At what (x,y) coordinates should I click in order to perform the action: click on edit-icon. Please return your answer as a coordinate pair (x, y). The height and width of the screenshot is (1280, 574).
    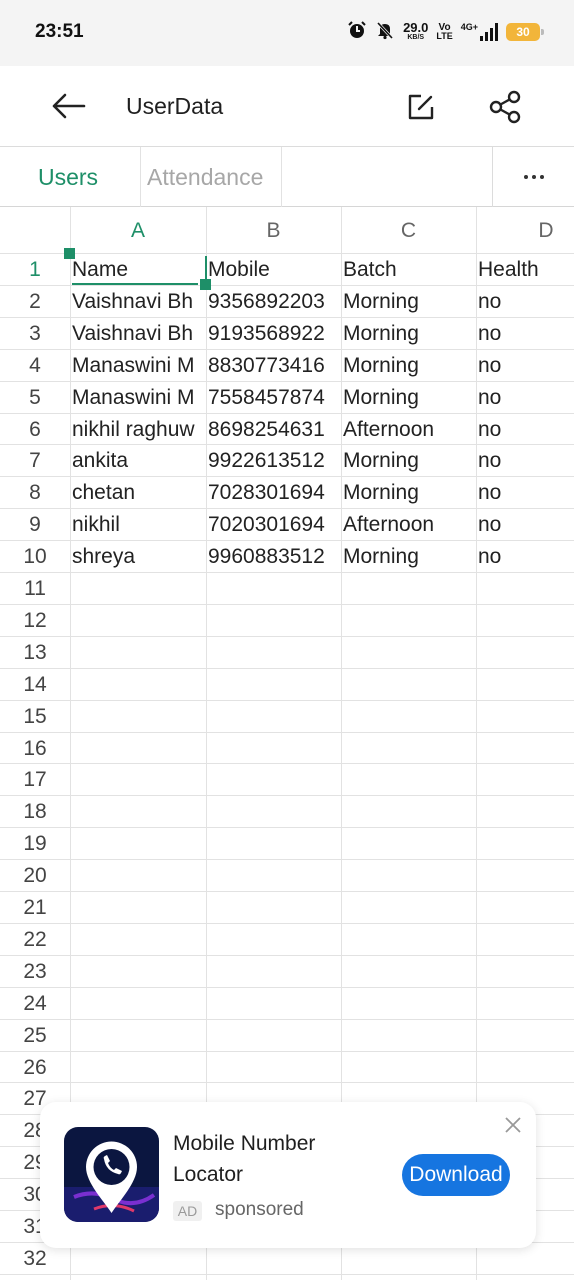
    Looking at the image, I should click on (421, 107).